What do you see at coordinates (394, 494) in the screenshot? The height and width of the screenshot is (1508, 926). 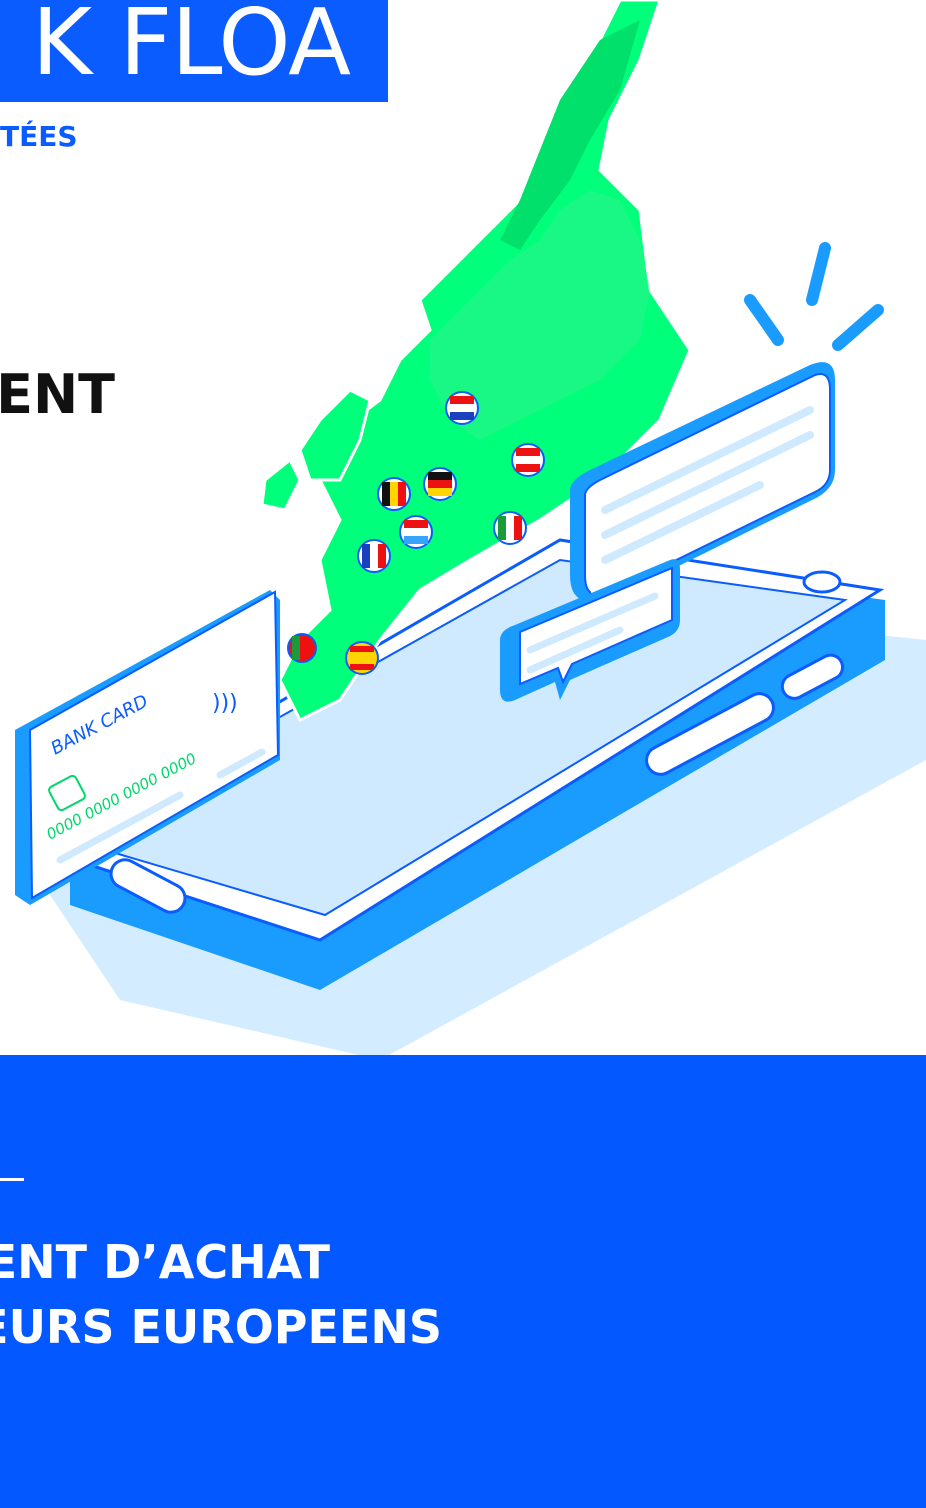 I see `belgium-flag` at bounding box center [394, 494].